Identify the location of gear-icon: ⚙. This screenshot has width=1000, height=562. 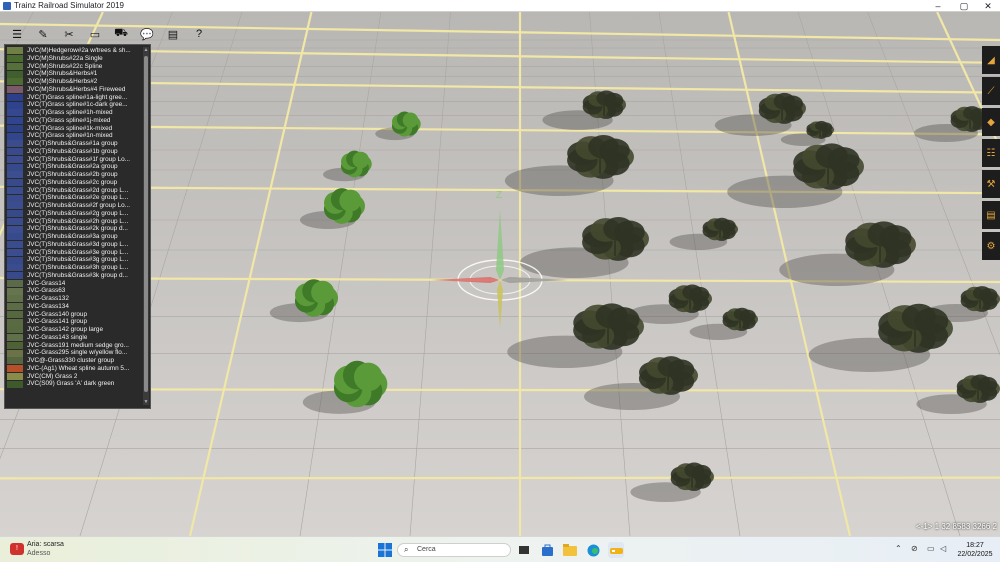
(991, 246).